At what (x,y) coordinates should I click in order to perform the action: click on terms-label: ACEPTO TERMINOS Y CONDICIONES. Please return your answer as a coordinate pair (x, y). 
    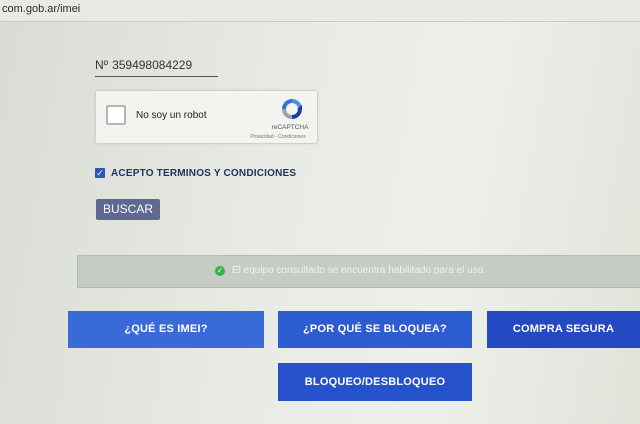
    Looking at the image, I should click on (204, 173).